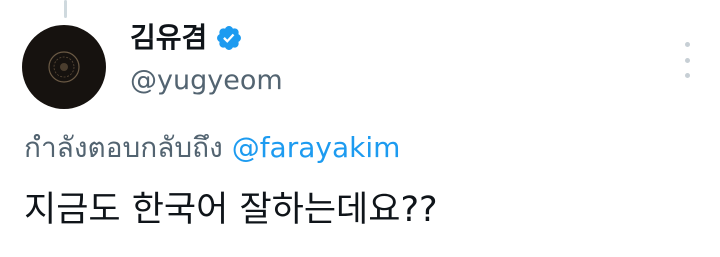 Image resolution: width=720 pixels, height=257 pixels. I want to click on reply-to-handle-link: @farayakim, so click(316, 147).